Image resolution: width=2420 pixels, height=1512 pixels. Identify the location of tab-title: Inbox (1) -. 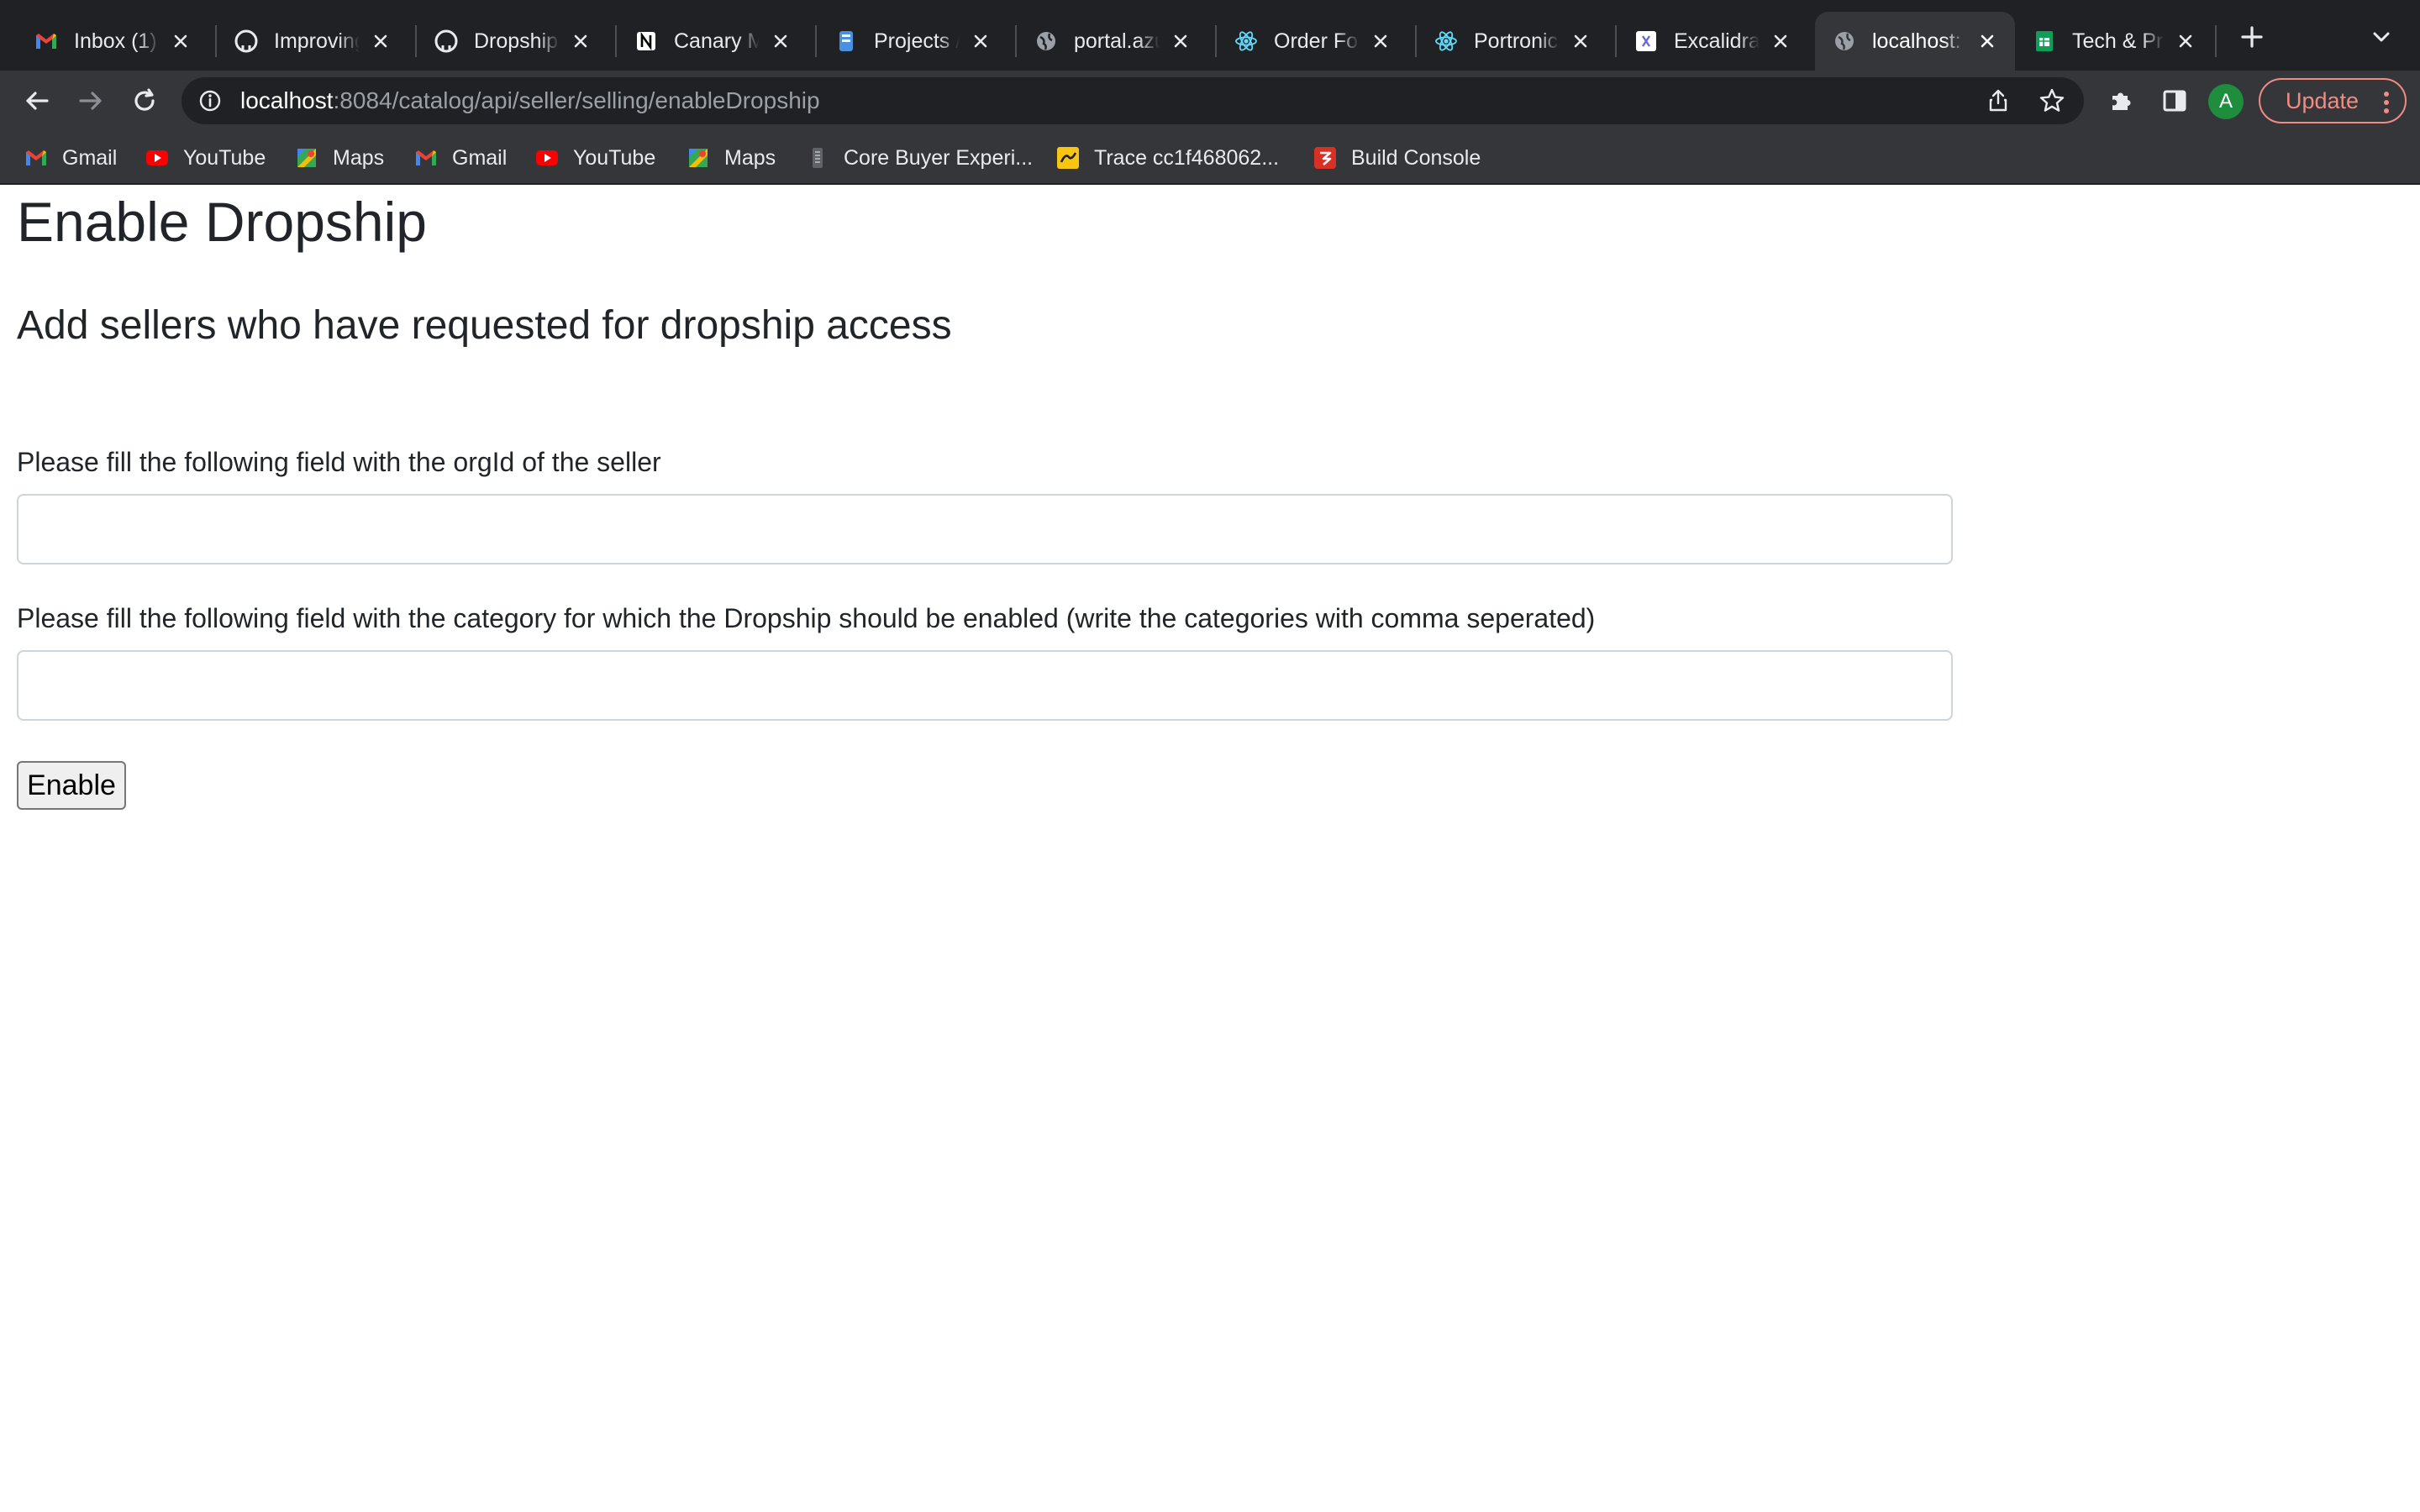
(117, 41).